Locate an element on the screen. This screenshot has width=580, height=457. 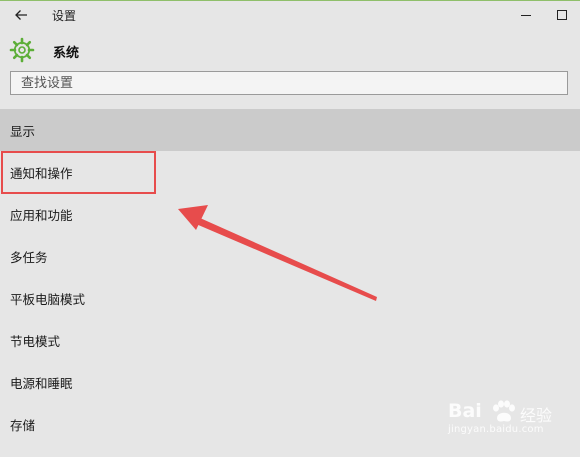
search-box is located at coordinates (289, 83).